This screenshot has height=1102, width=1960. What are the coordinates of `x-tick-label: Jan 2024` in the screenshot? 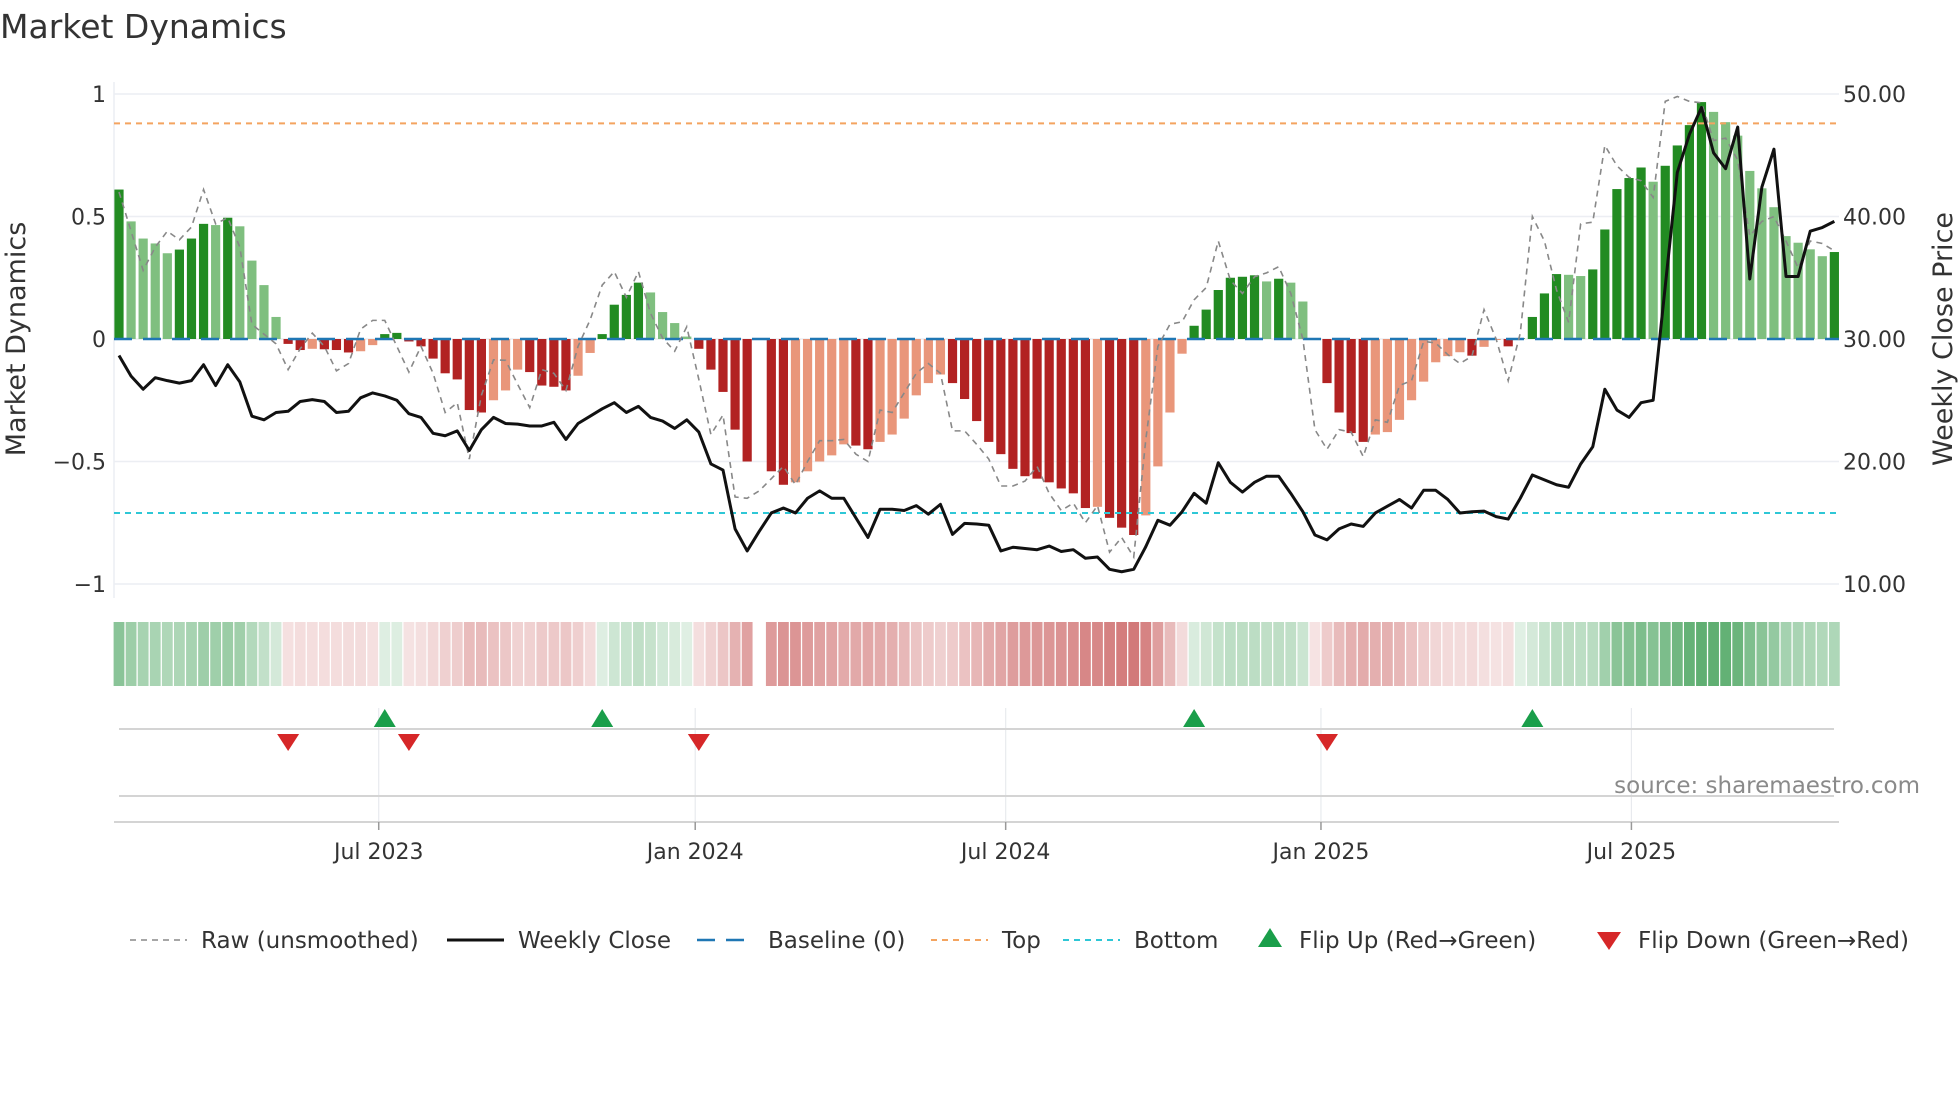 It's located at (694, 852).